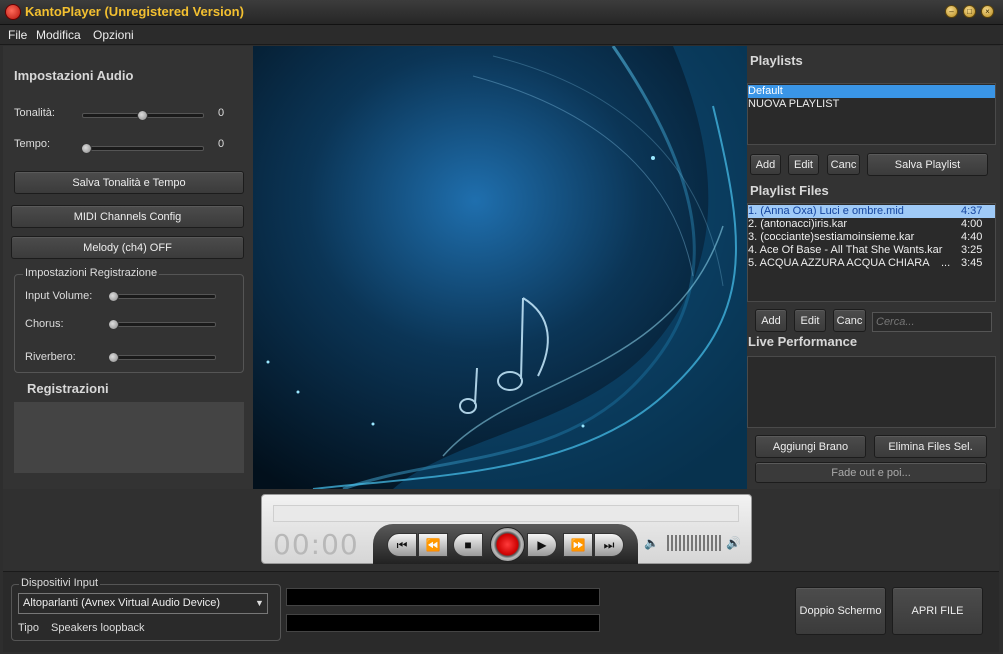 The height and width of the screenshot is (654, 1003). What do you see at coordinates (221, 113) in the screenshot?
I see `tonalita-value: 0` at bounding box center [221, 113].